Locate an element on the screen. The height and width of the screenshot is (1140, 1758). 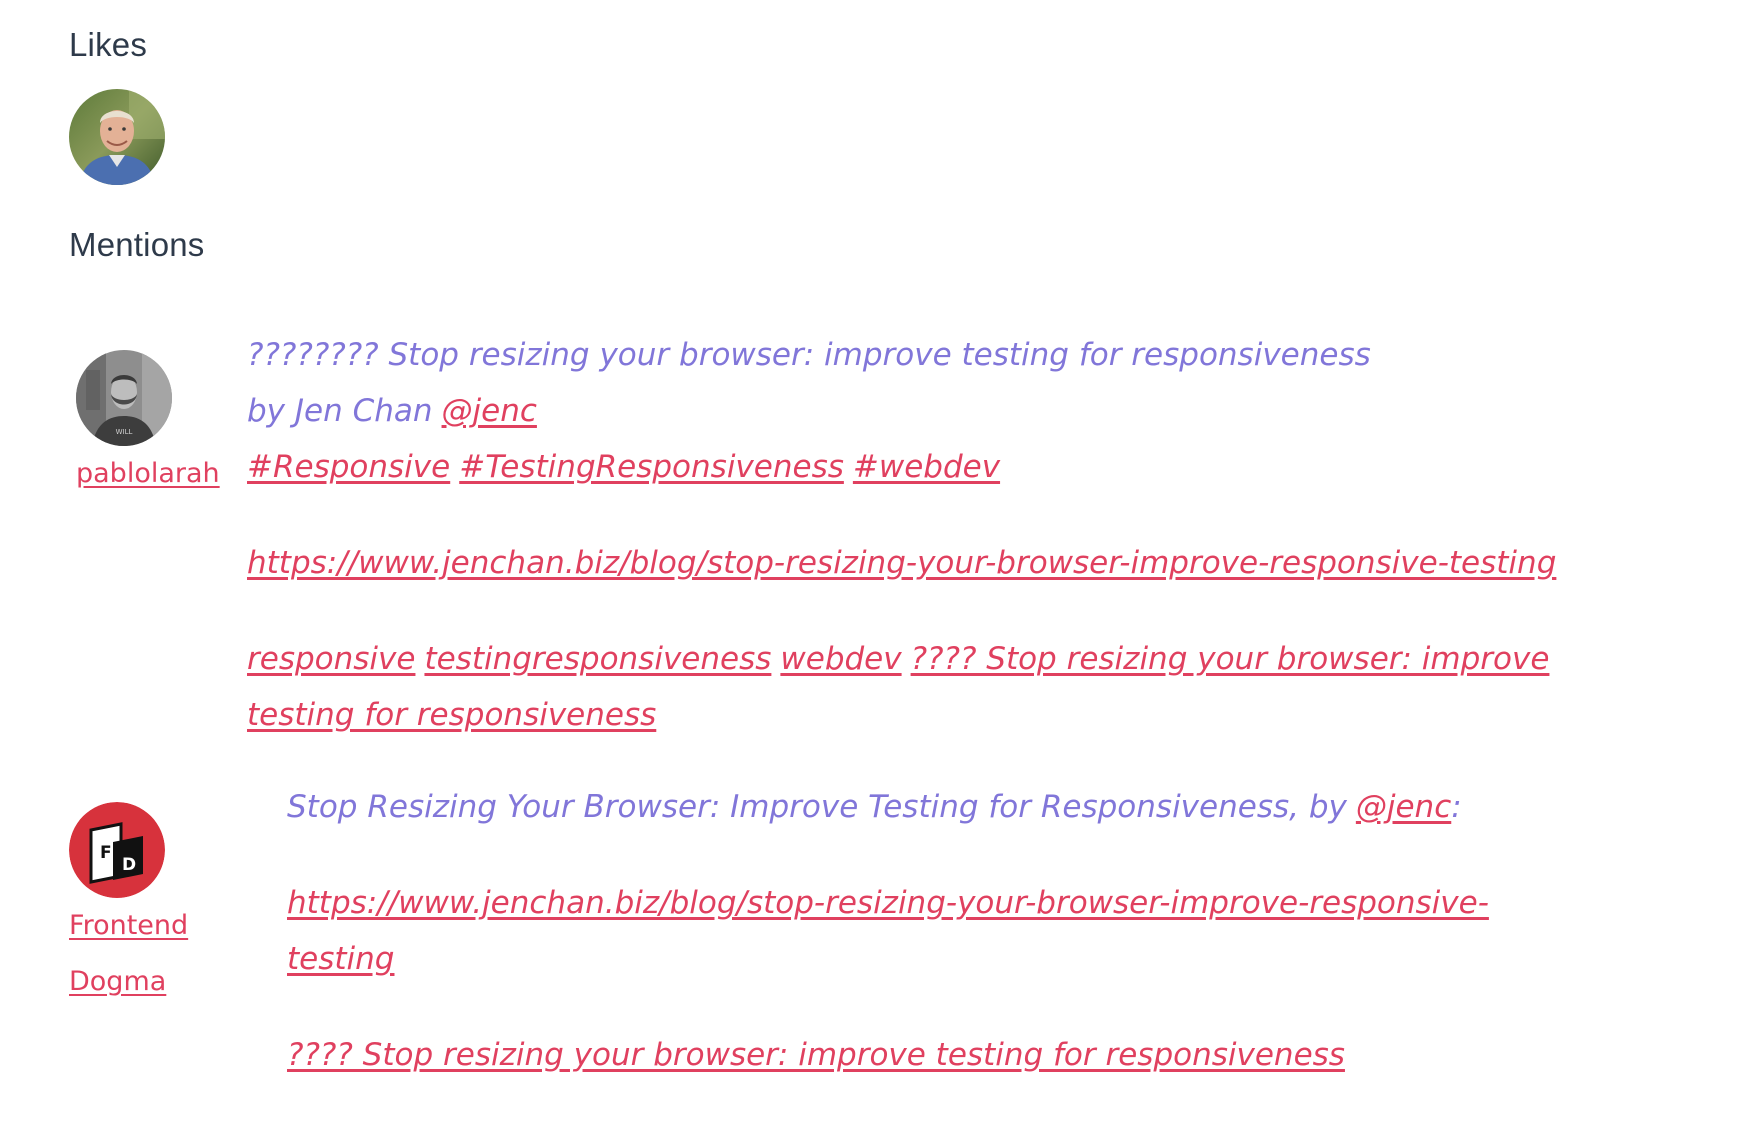
pablolarah-avatar-icon: WILL is located at coordinates (124, 398).